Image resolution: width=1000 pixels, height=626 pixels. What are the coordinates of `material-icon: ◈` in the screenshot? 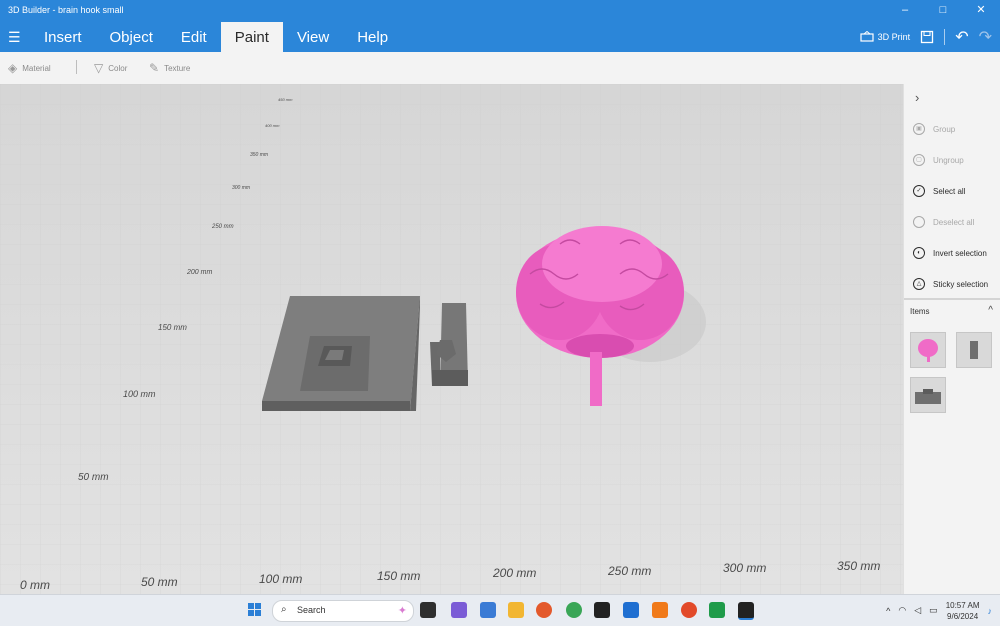 It's located at (13, 68).